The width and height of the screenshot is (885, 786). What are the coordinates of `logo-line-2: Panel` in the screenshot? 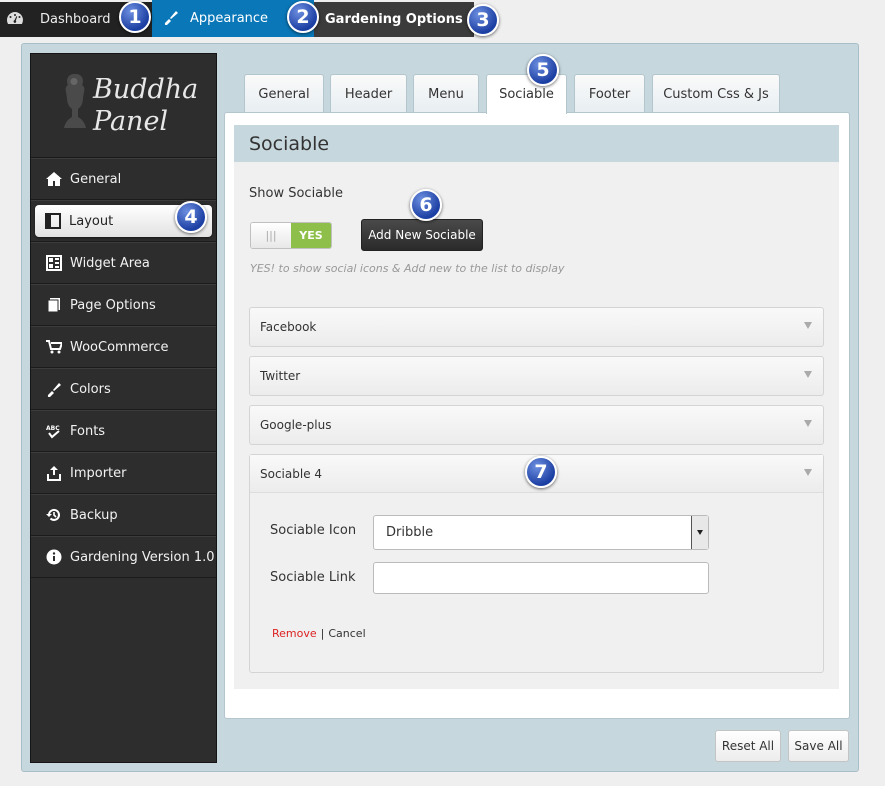 It's located at (131, 121).